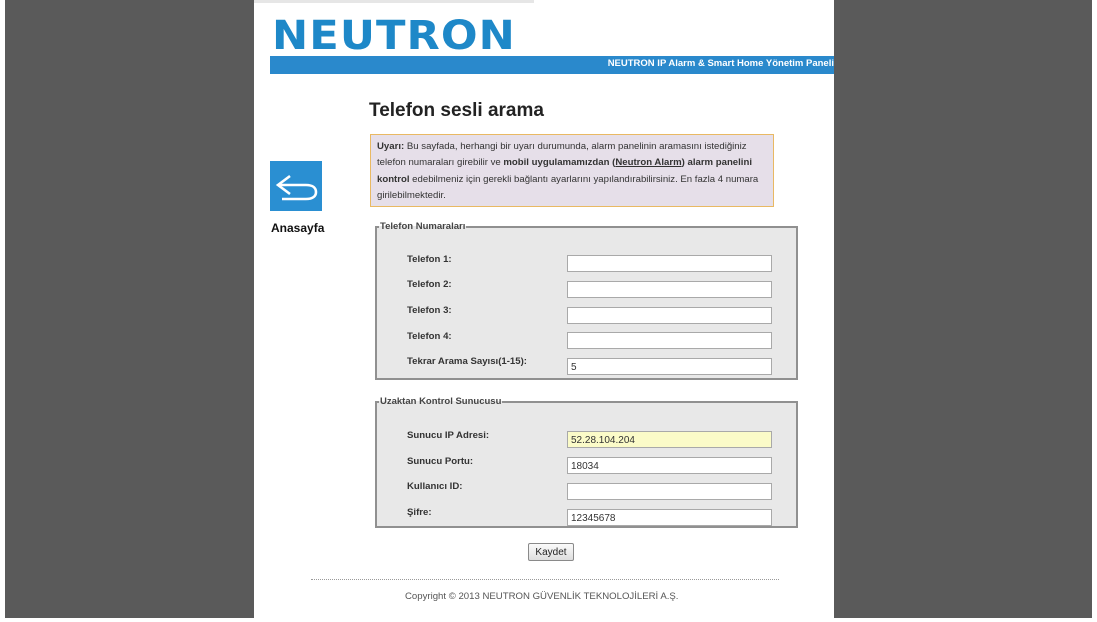 This screenshot has width=1097, height=622. I want to click on return-arrow-svg, so click(296, 187).